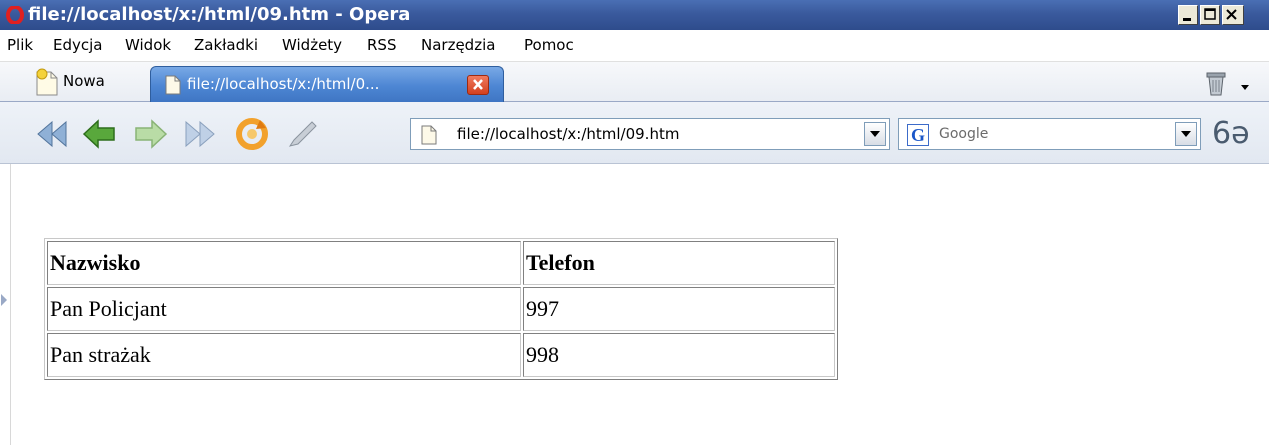 The width and height of the screenshot is (1269, 445). Describe the element at coordinates (77, 45) in the screenshot. I see `menu-edycja: Edycja` at that location.